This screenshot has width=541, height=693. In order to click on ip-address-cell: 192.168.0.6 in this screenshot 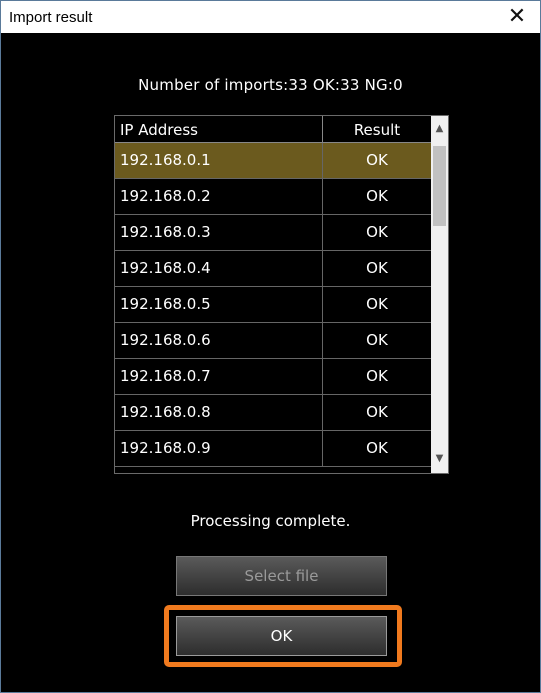, I will do `click(165, 340)`.